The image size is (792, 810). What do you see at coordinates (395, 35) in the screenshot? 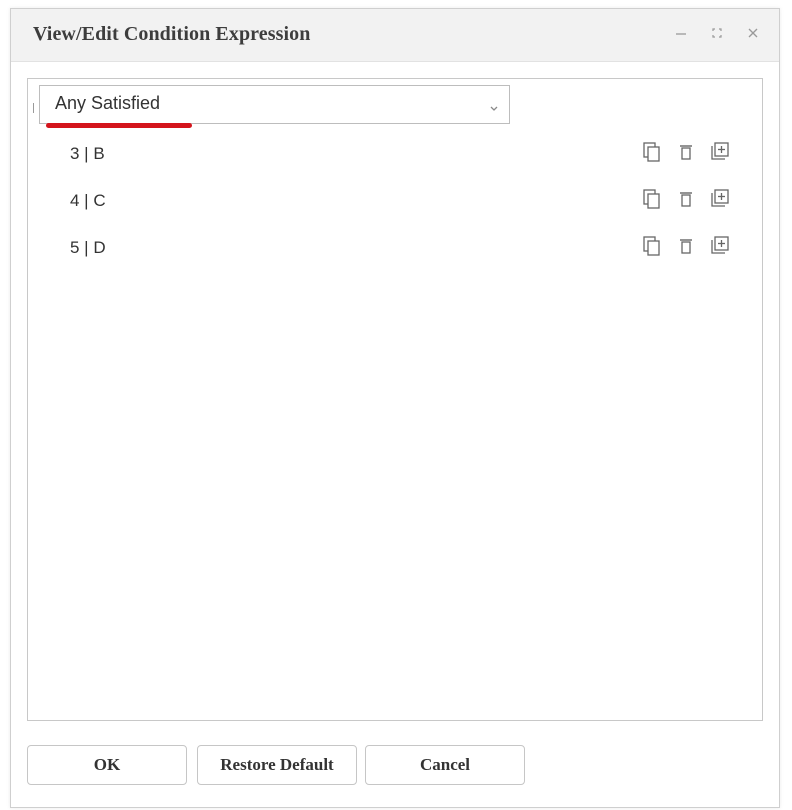
I see `dialog-titlebar: View/Edit Condition Expression` at bounding box center [395, 35].